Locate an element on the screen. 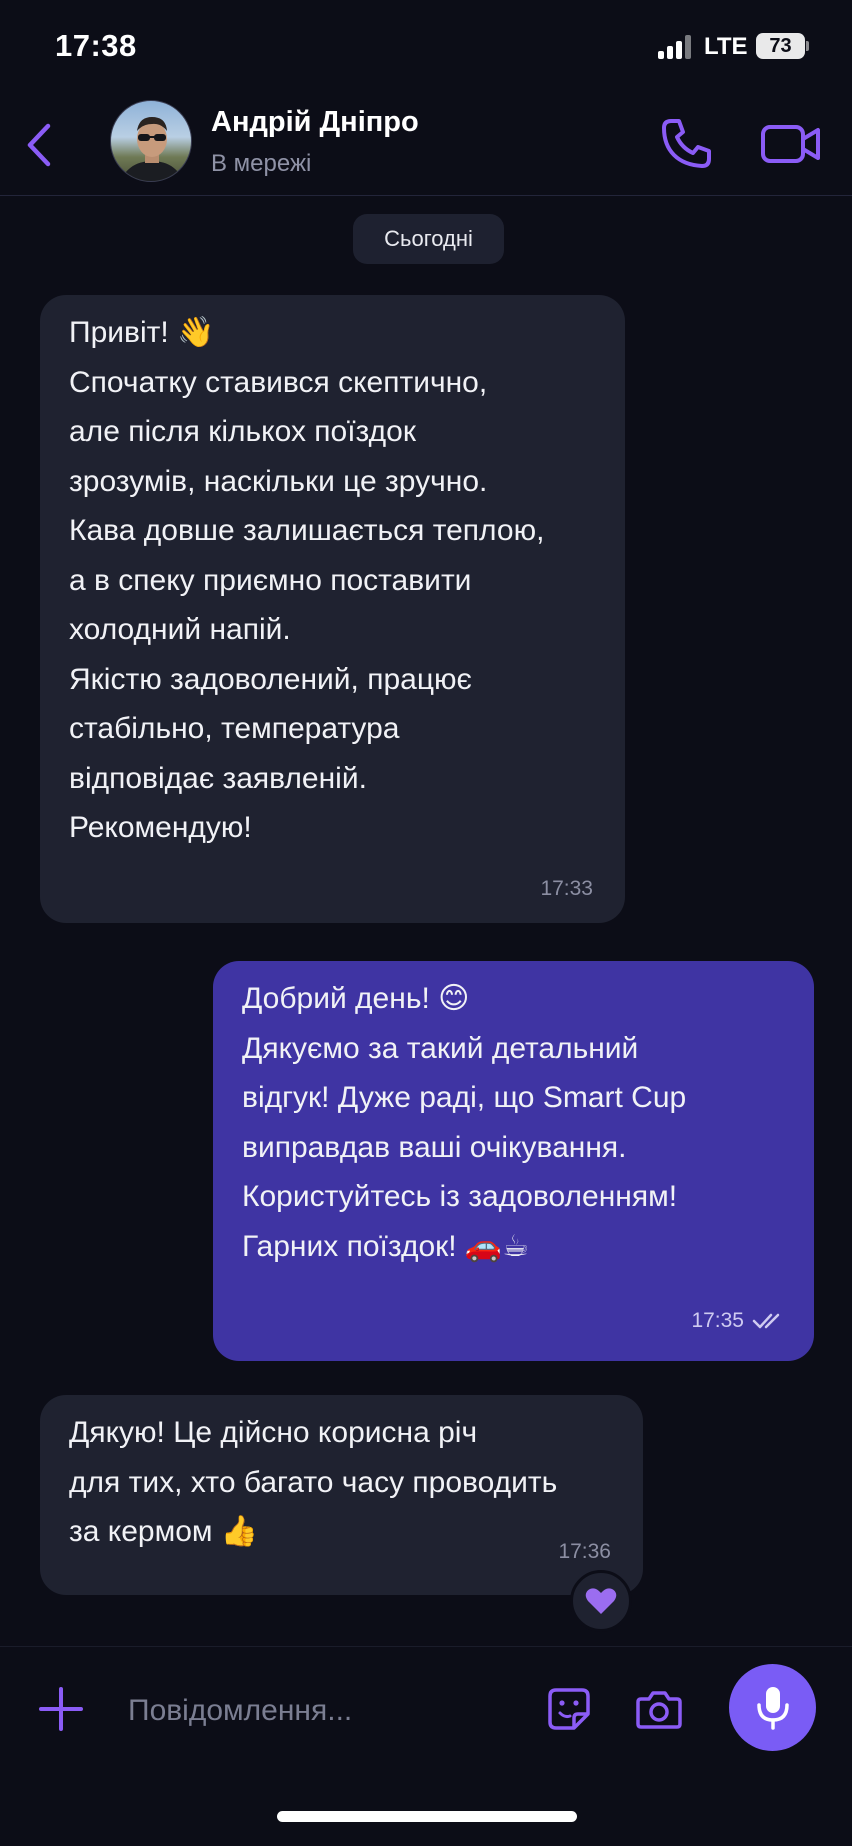 This screenshot has height=1846, width=852. microphone-icon is located at coordinates (772, 1708).